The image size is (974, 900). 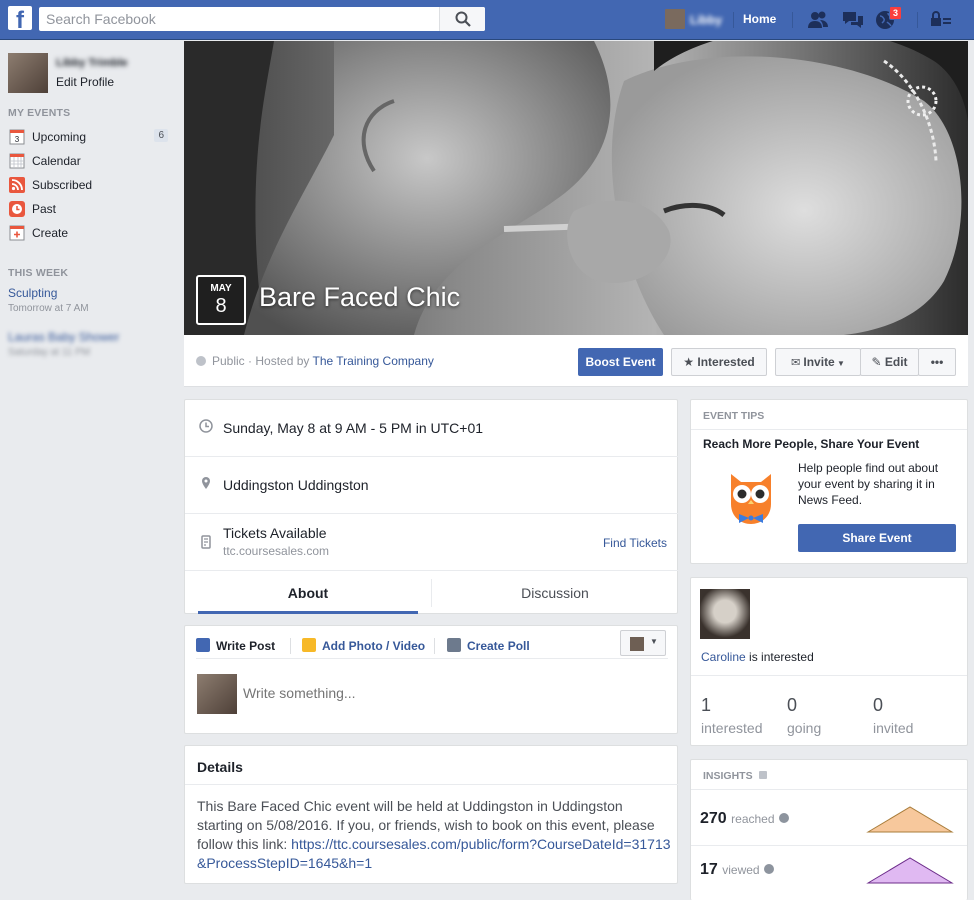 I want to click on guest-status: Caroline is interested, so click(x=757, y=657).